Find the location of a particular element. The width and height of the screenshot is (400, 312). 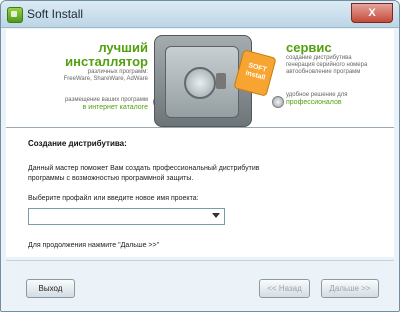

dial-icon is located at coordinates (200, 83).